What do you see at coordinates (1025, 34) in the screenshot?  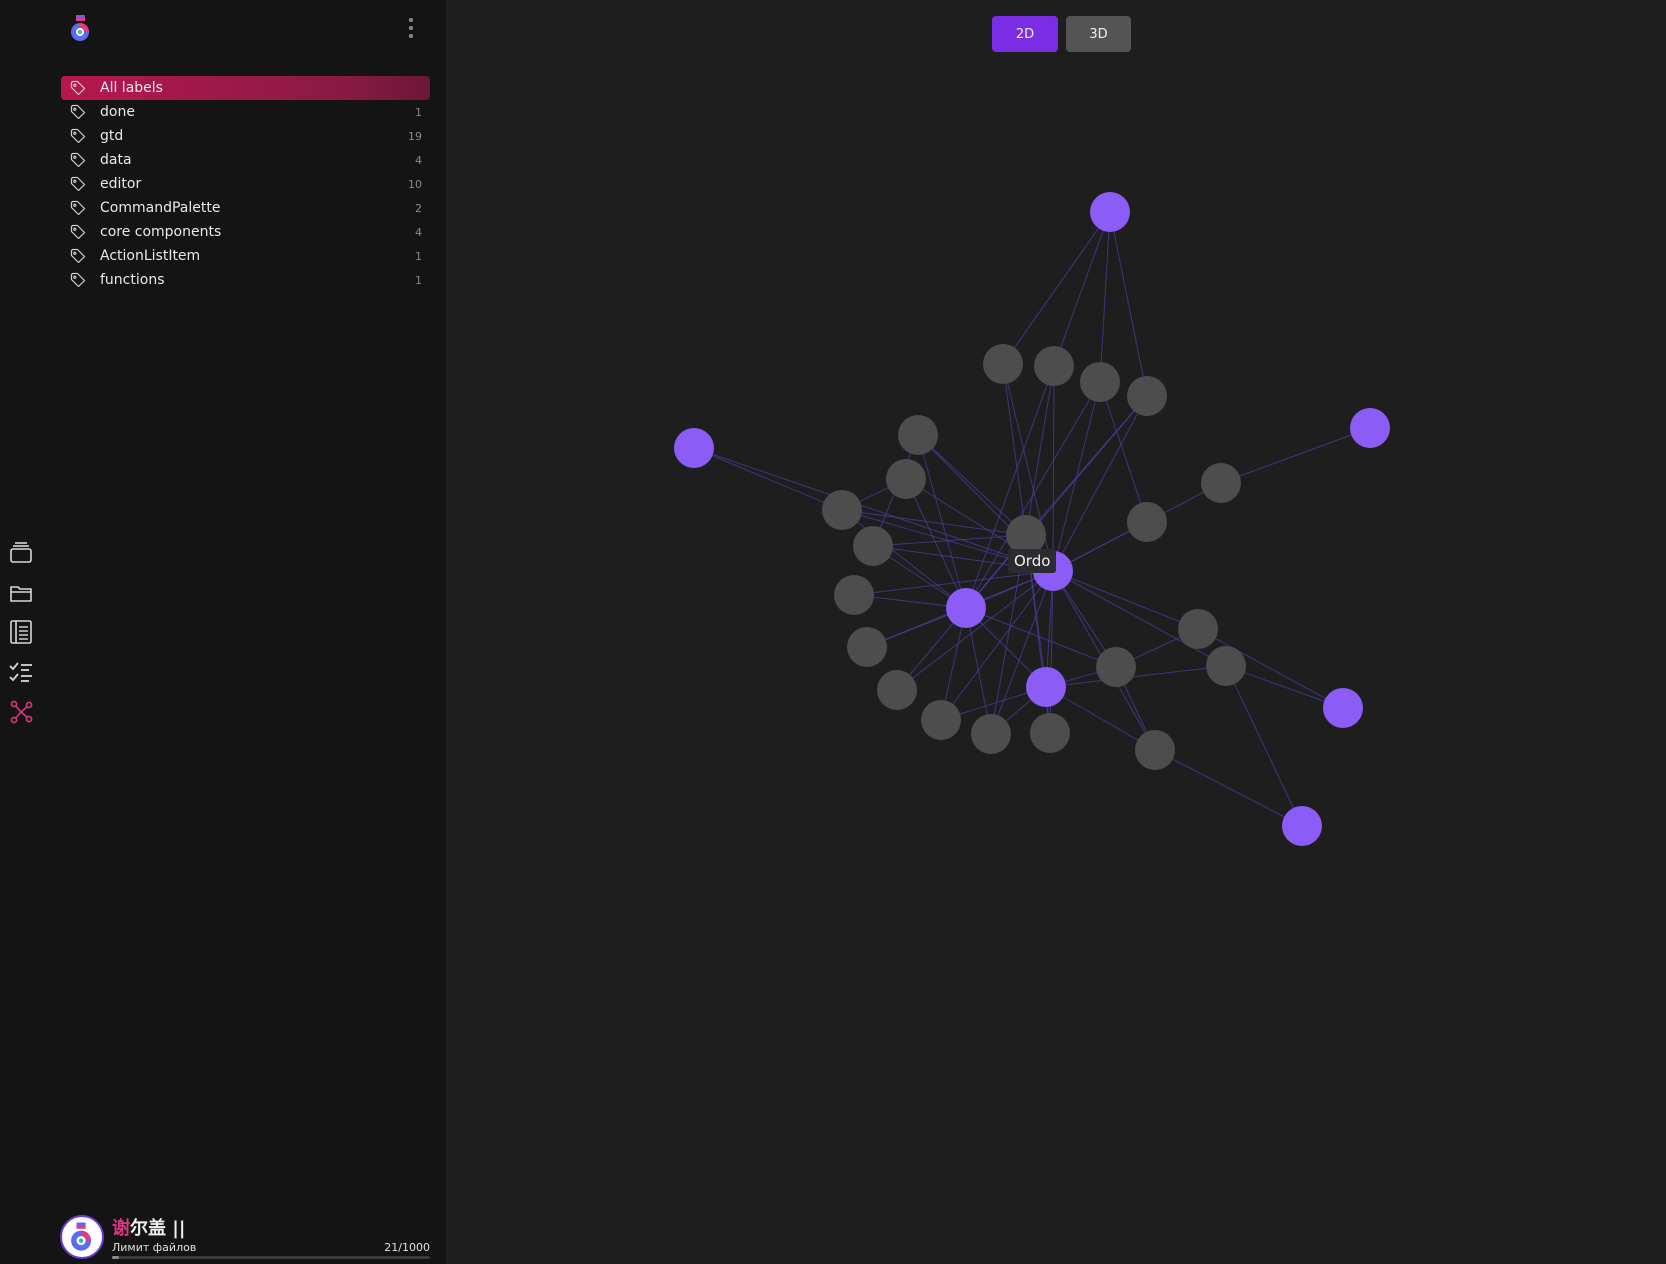 I see `mode-2d-button: 2D` at bounding box center [1025, 34].